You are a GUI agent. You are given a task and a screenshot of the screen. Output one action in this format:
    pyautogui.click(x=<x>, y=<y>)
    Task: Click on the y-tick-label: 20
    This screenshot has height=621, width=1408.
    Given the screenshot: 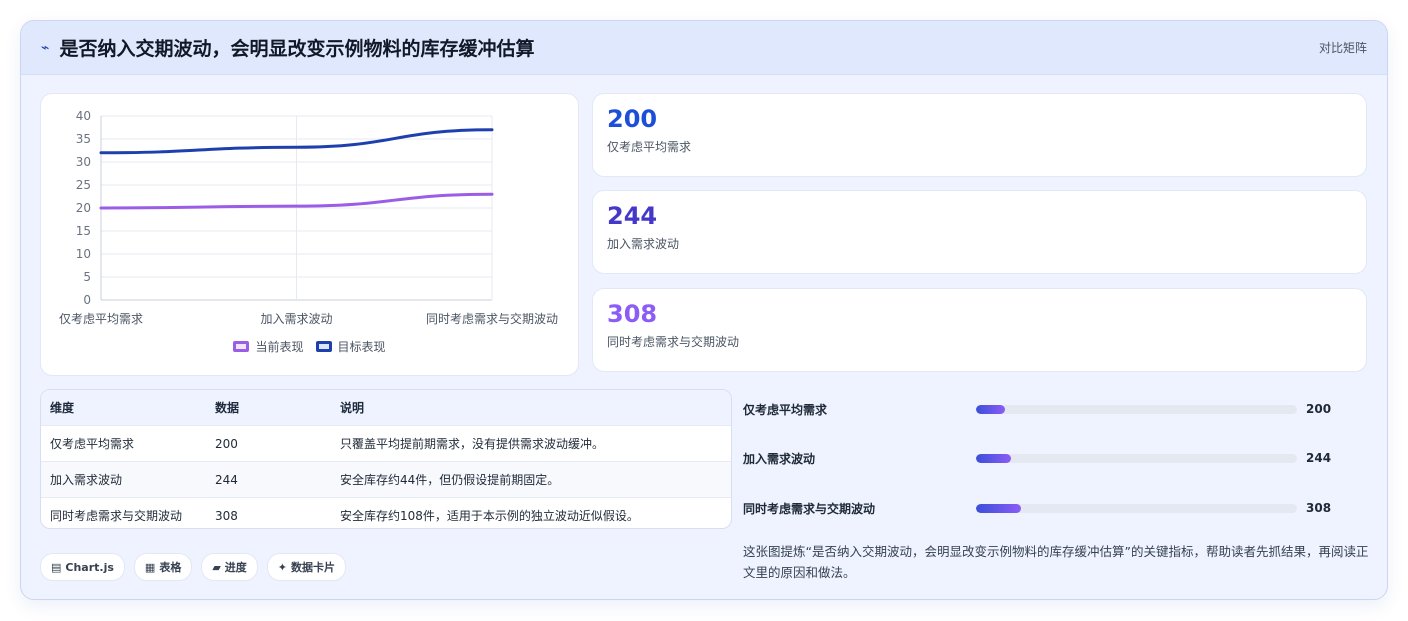 What is the action you would take?
    pyautogui.click(x=83, y=208)
    